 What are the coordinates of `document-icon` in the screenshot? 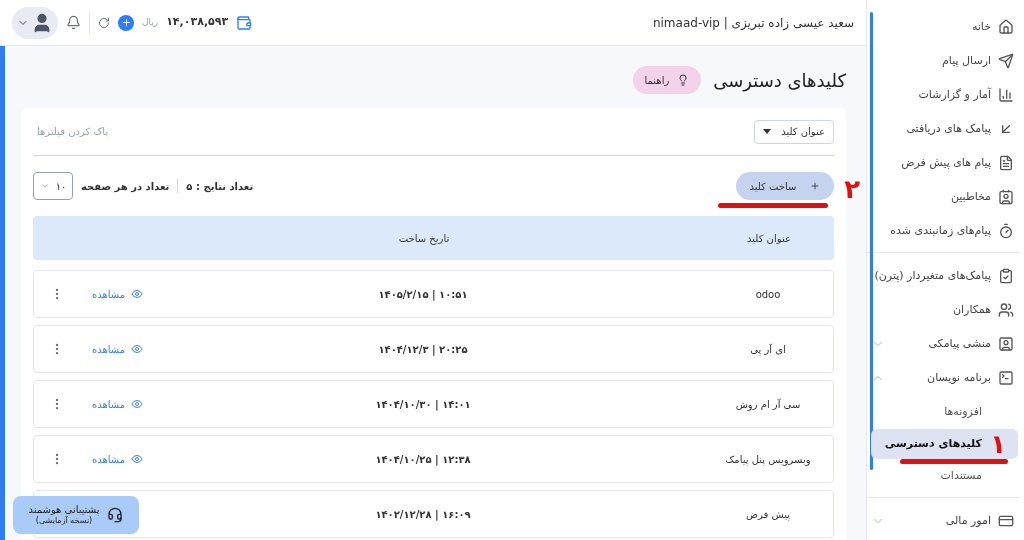 It's located at (1006, 163).